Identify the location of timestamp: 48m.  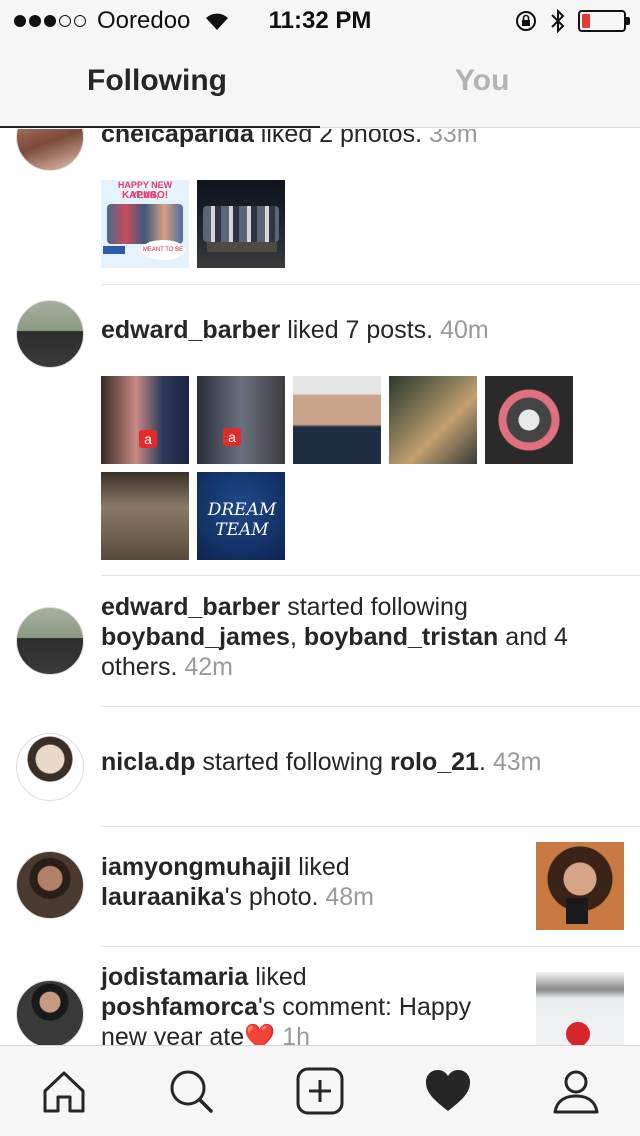
(349, 897).